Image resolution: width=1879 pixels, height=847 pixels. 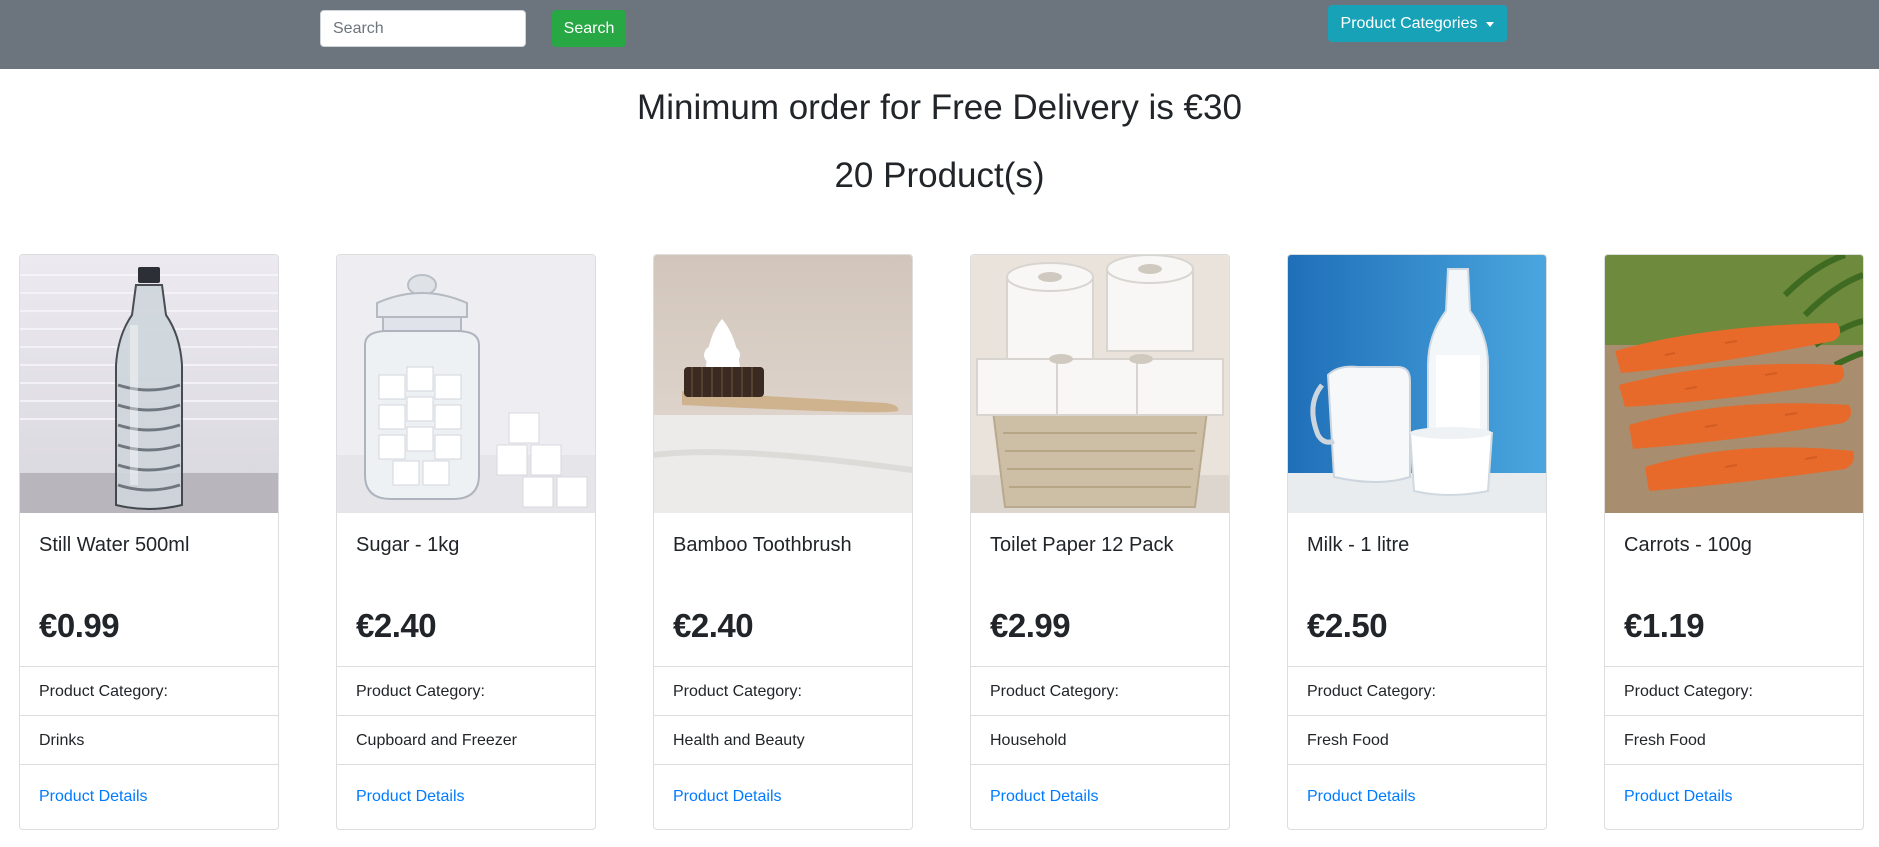 I want to click on product-name: Bamboo Toothbrush, so click(x=762, y=545).